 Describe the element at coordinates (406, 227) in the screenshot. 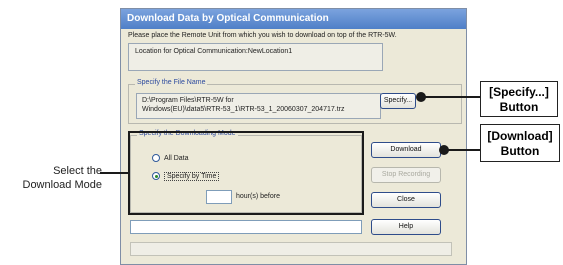

I see `help-button: Help` at that location.